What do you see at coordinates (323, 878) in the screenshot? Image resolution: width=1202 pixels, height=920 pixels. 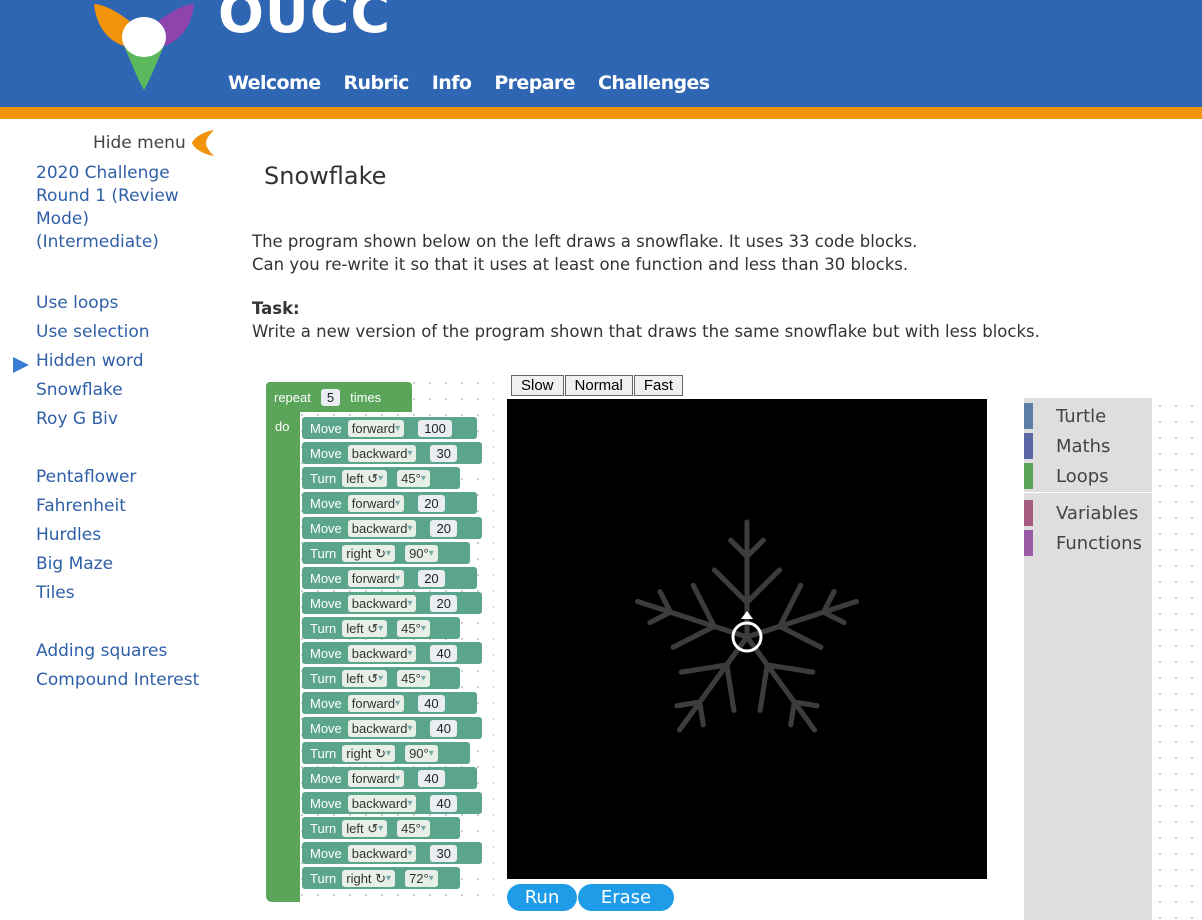 I see `turn-label: Turn` at bounding box center [323, 878].